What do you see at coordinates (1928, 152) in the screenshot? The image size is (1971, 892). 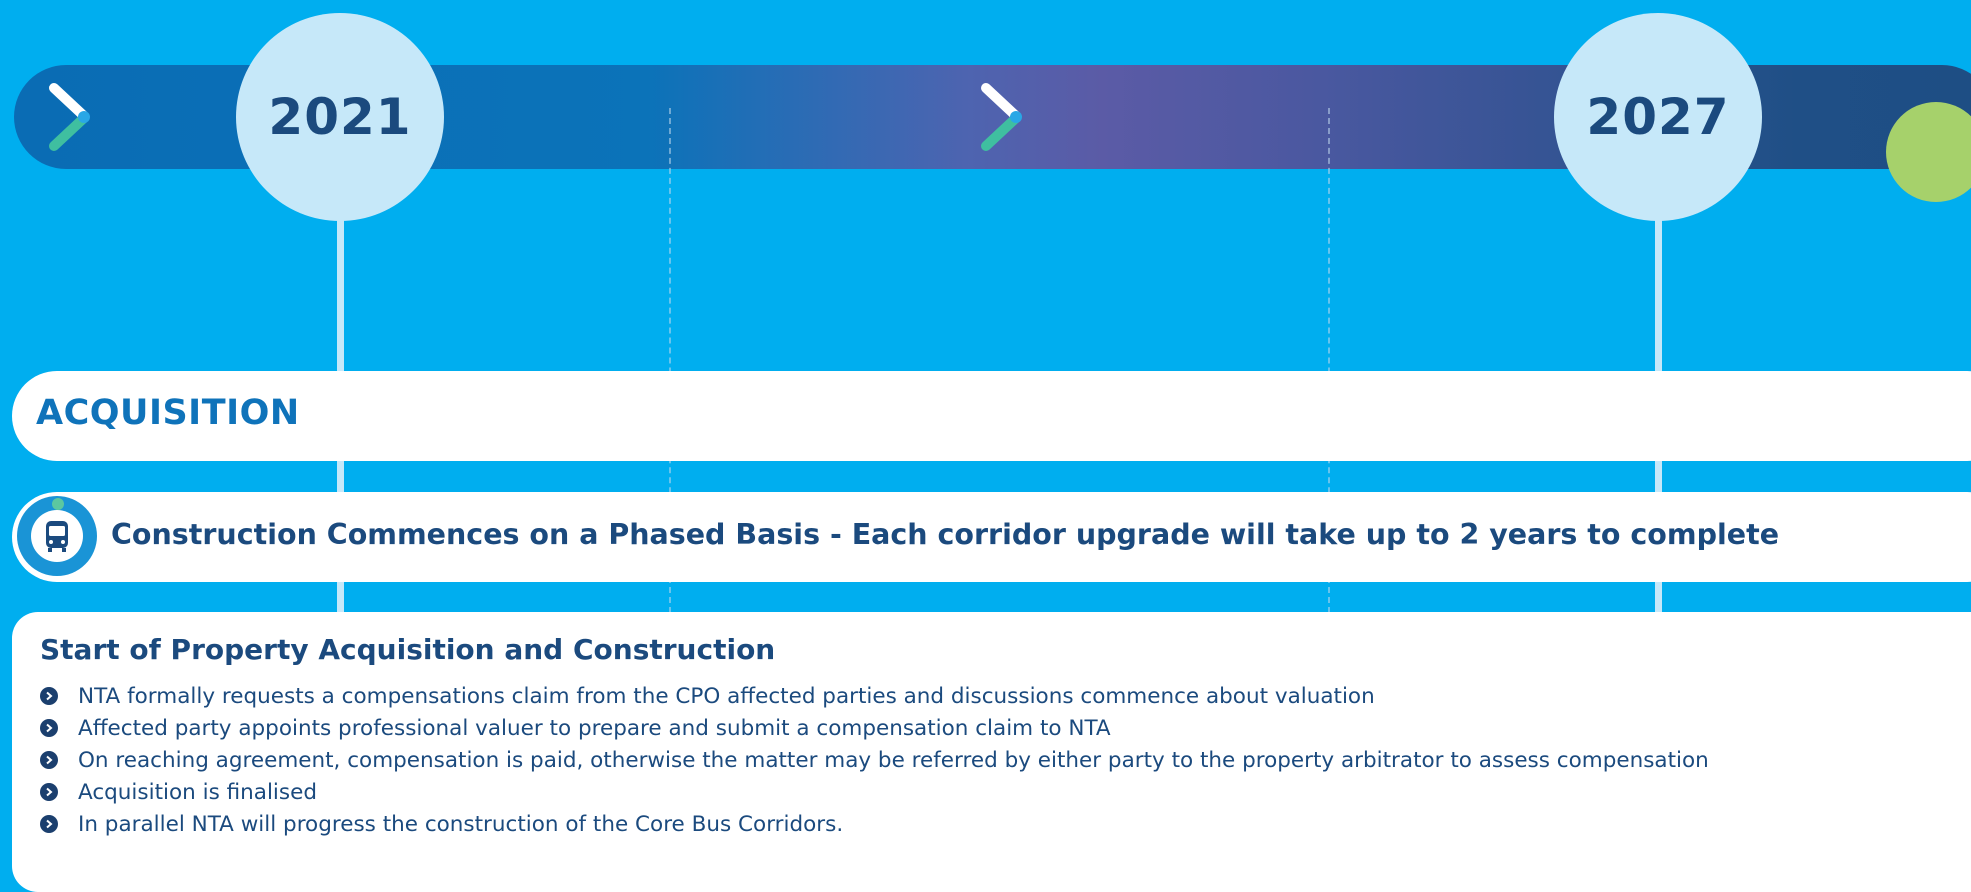 I see `timeline-end-marker` at bounding box center [1928, 152].